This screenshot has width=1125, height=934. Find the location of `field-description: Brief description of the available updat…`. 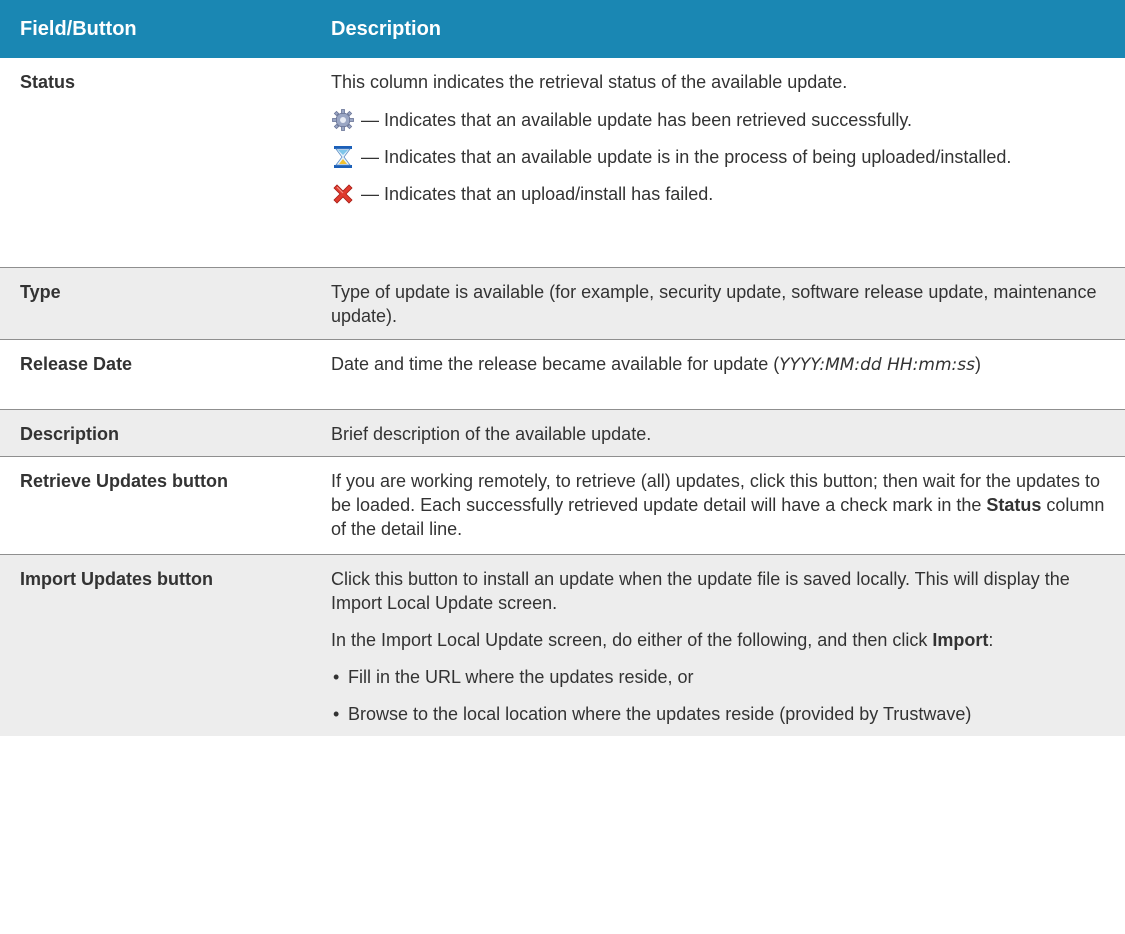

field-description: Brief description of the available updat… is located at coordinates (491, 433).